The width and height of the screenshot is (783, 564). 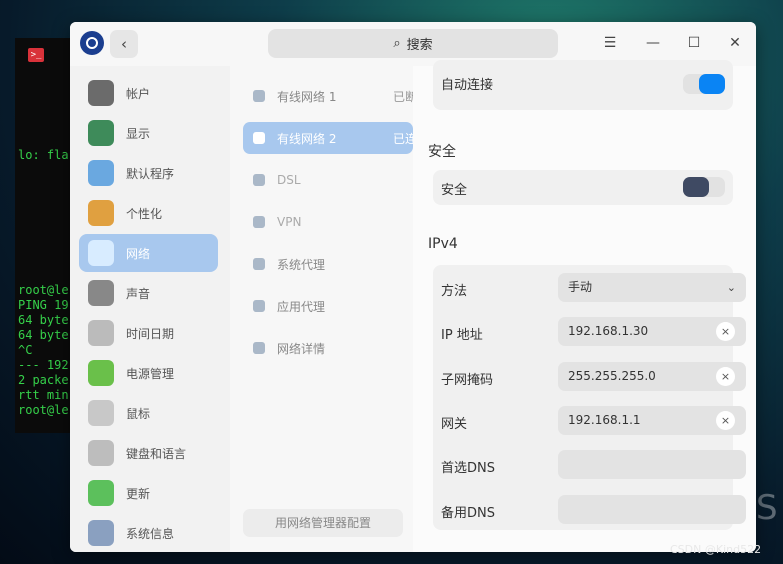 I want to click on network-list-item: DSL, so click(x=328, y=180).